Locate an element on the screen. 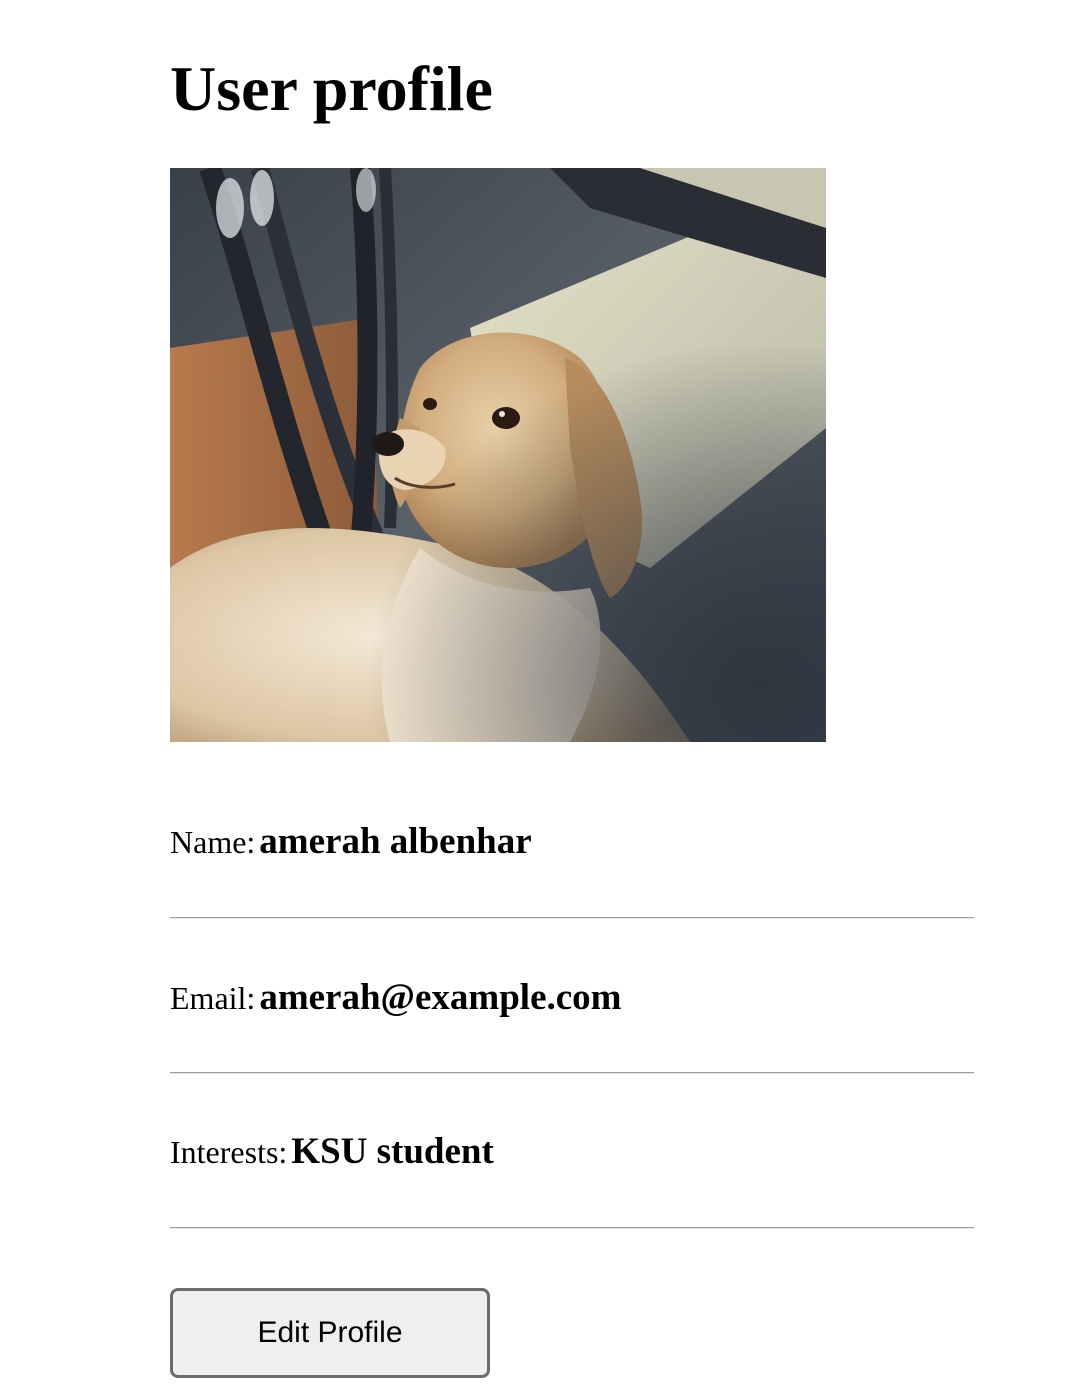  field-email: Email: amerah@example.com is located at coordinates (572, 997).